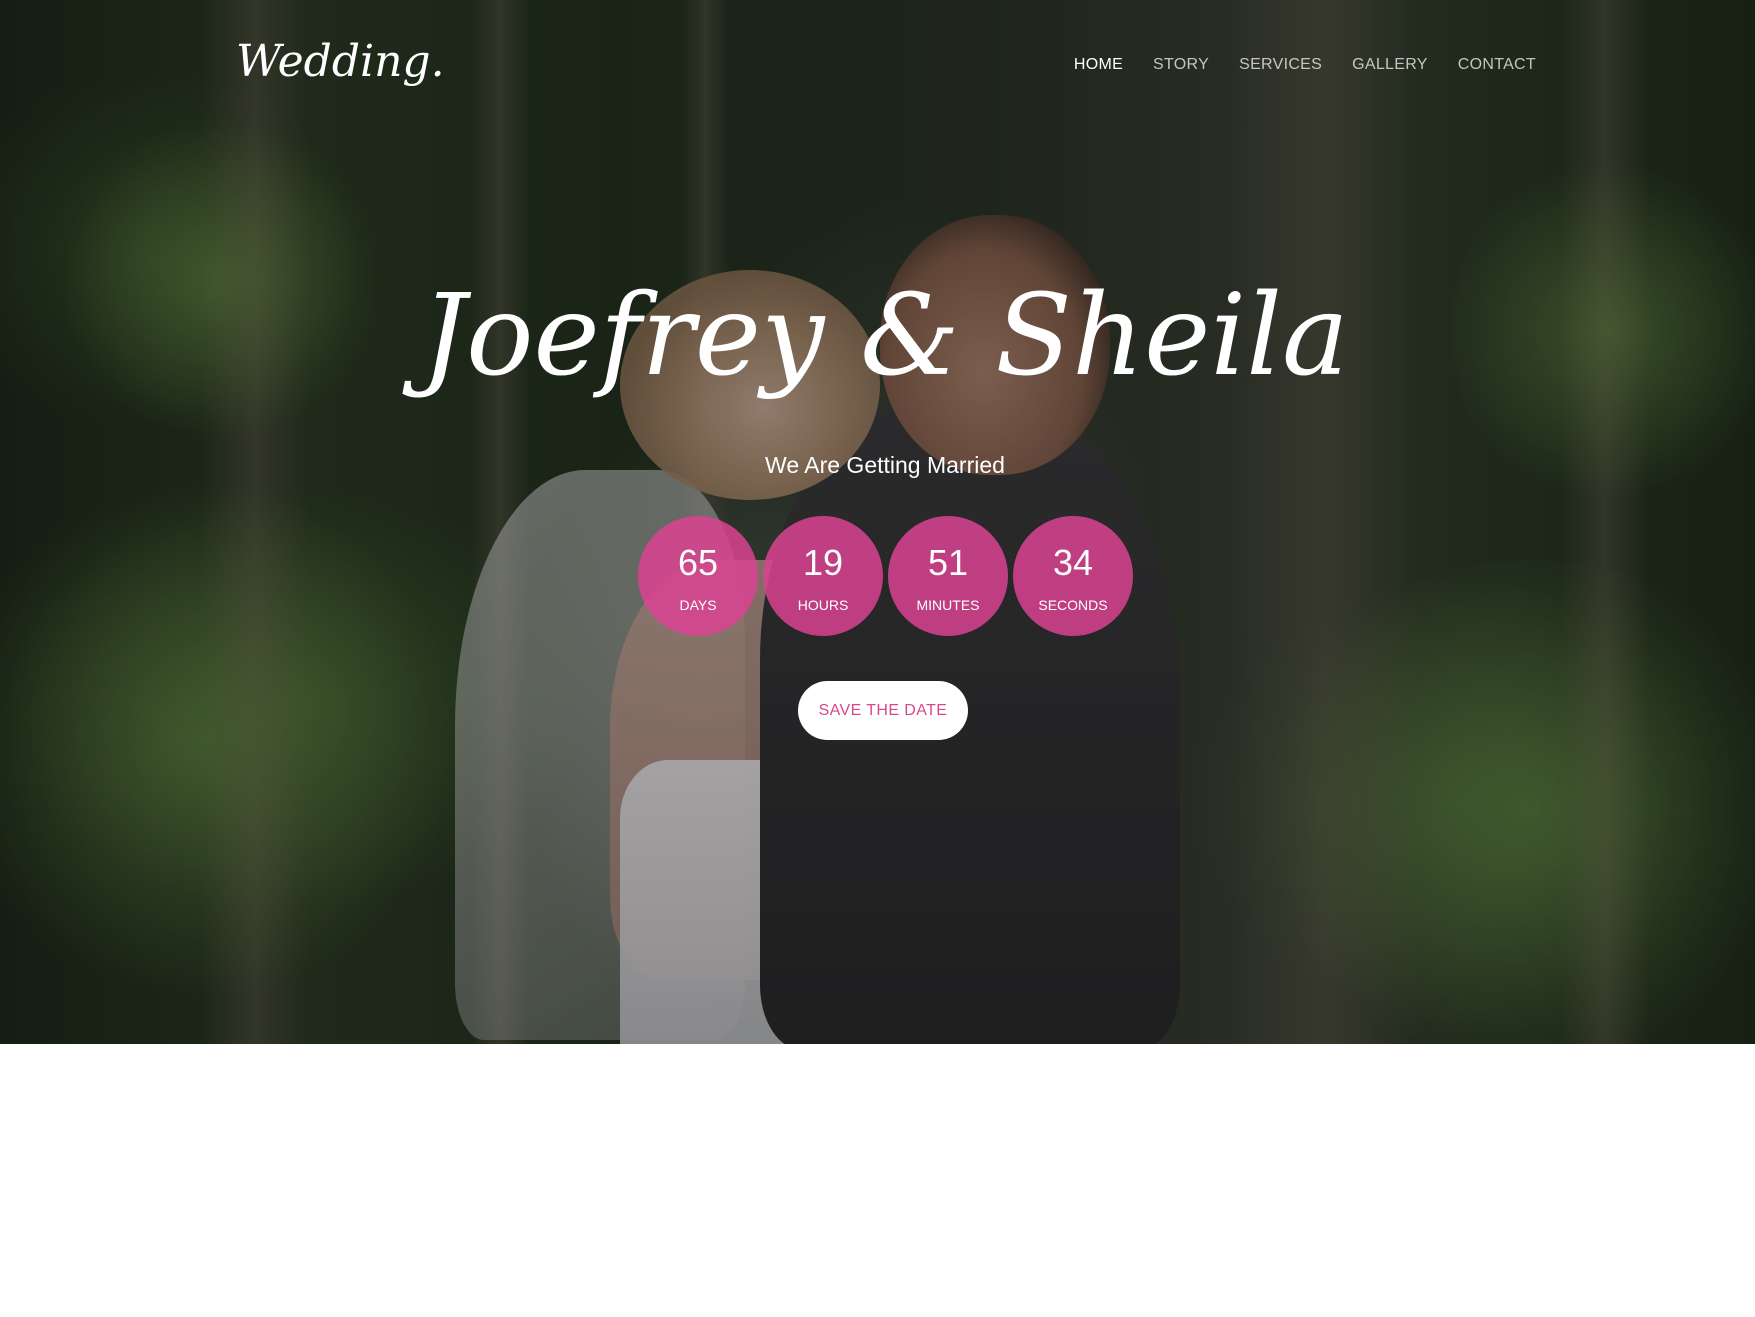 This screenshot has width=1755, height=1317. I want to click on countdown-hours-value: 19, so click(823, 562).